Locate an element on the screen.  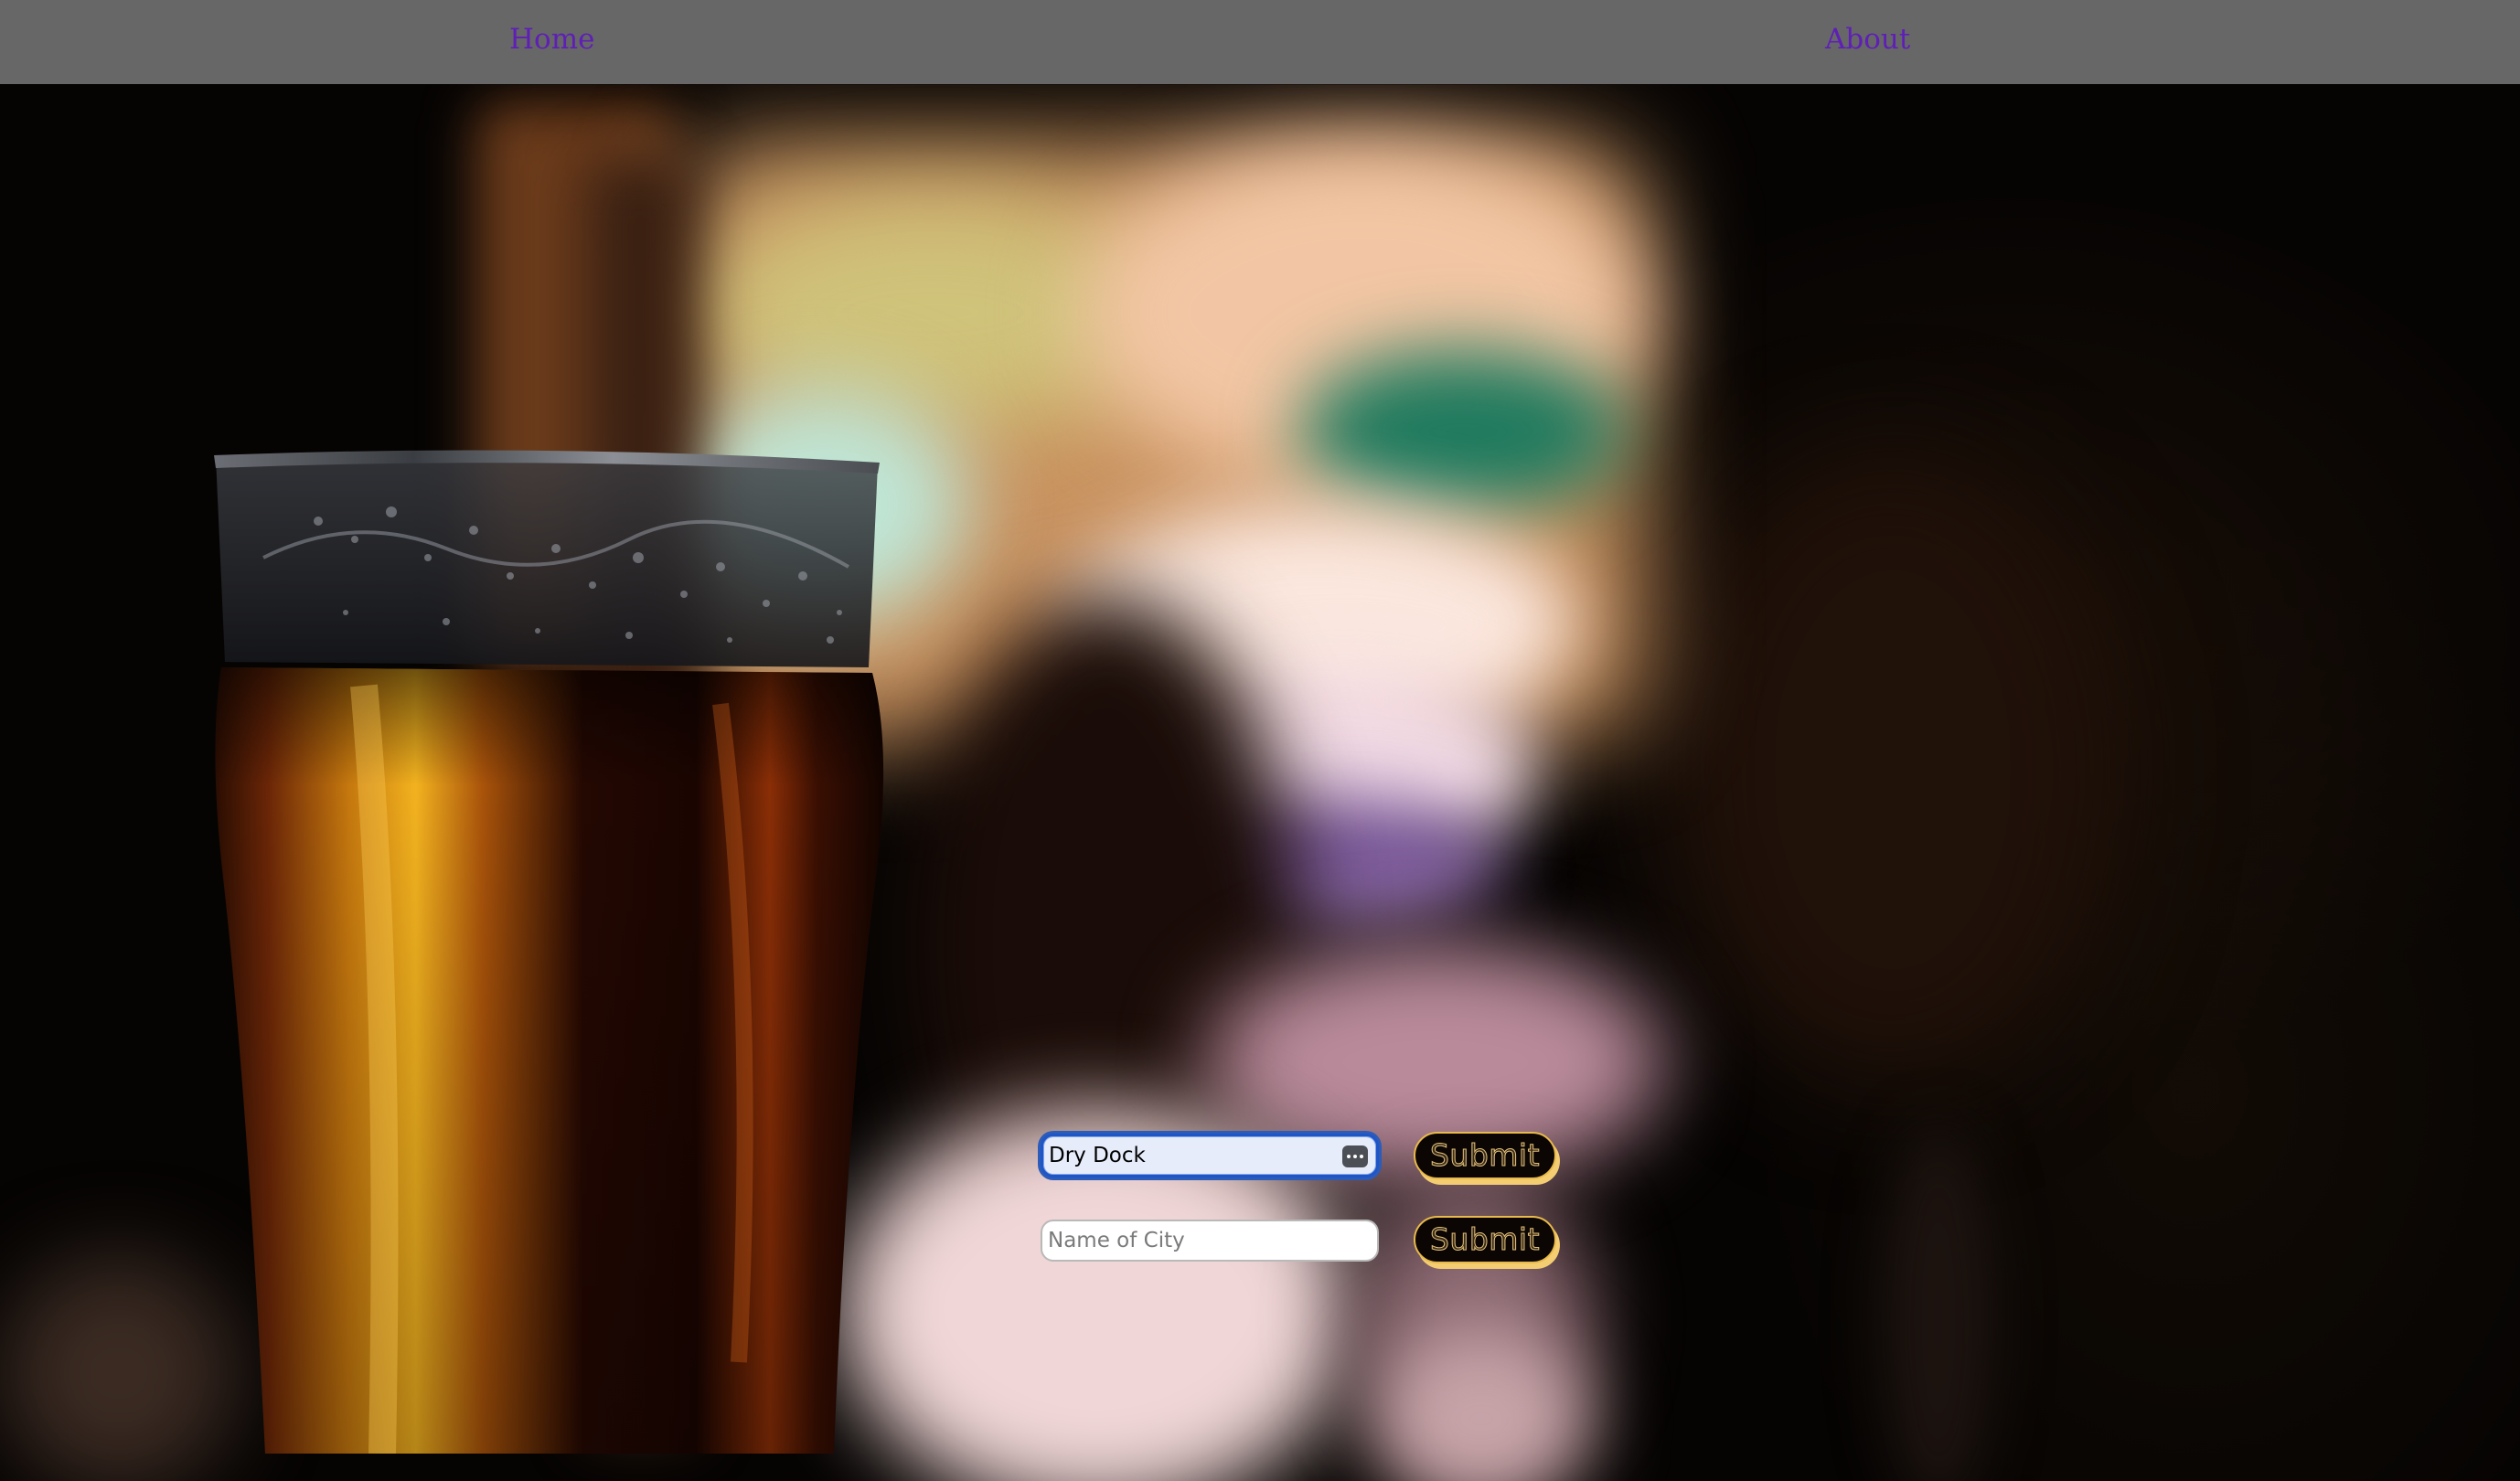
brewery-search-form: Submit is located at coordinates (1301, 1159).